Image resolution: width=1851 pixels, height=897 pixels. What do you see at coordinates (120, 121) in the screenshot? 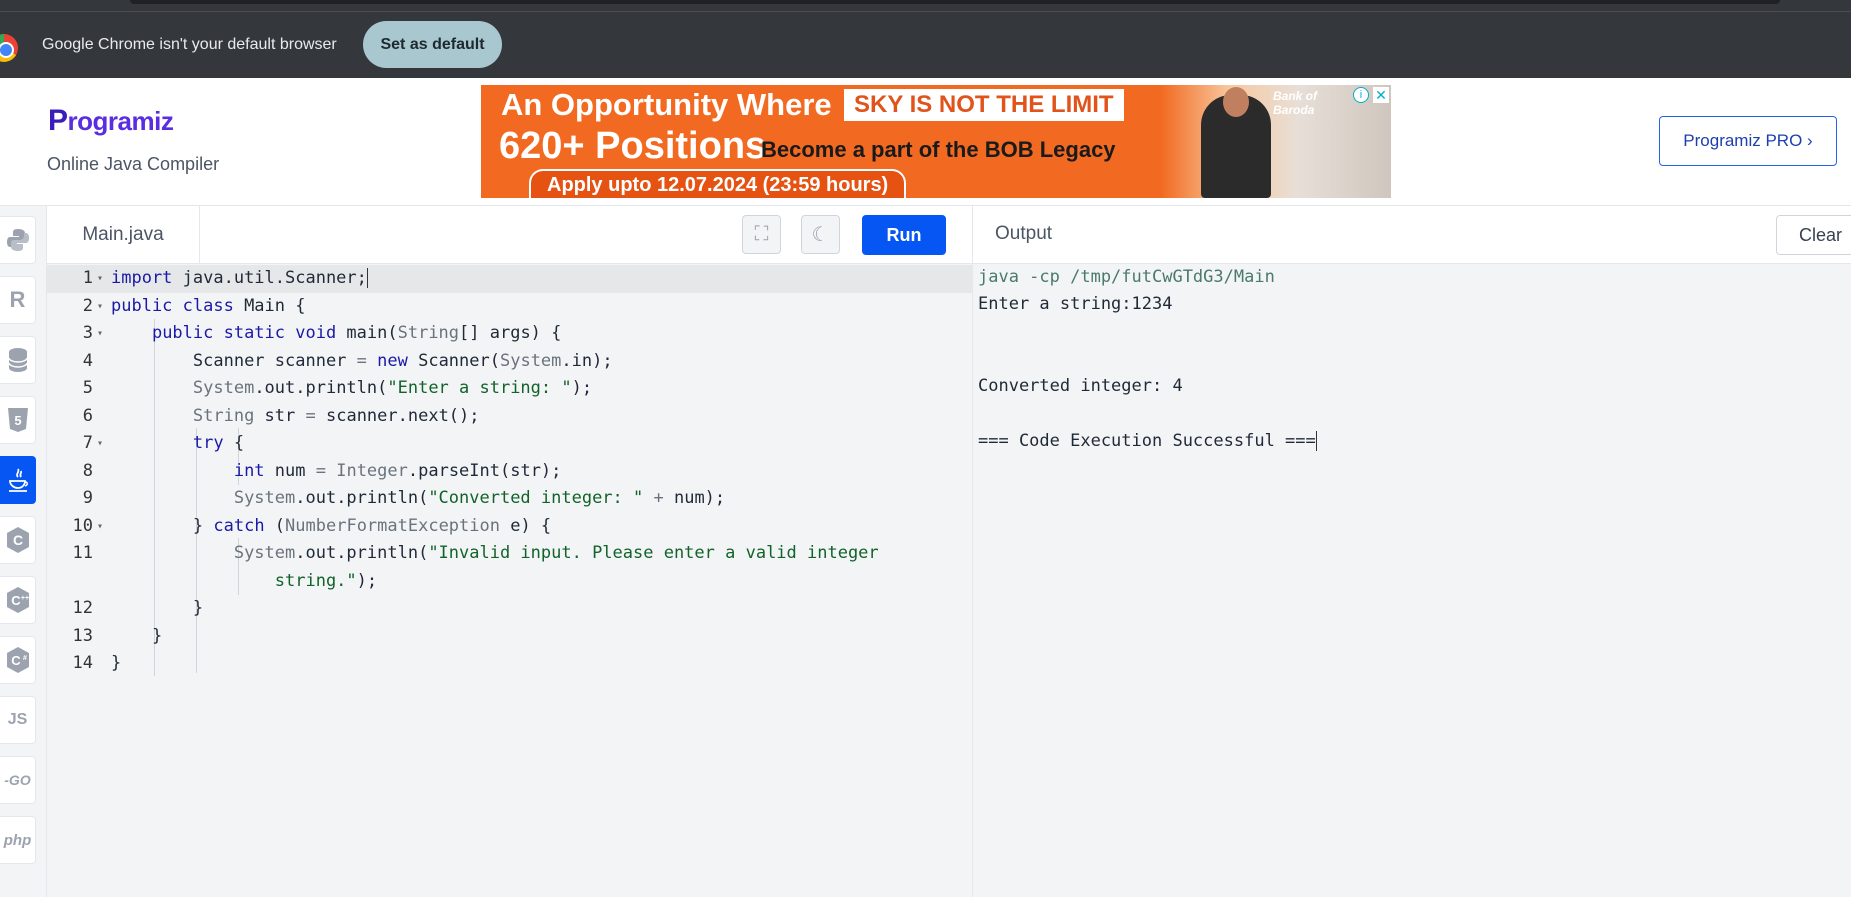
I see `logo-text: rogramiz` at bounding box center [120, 121].